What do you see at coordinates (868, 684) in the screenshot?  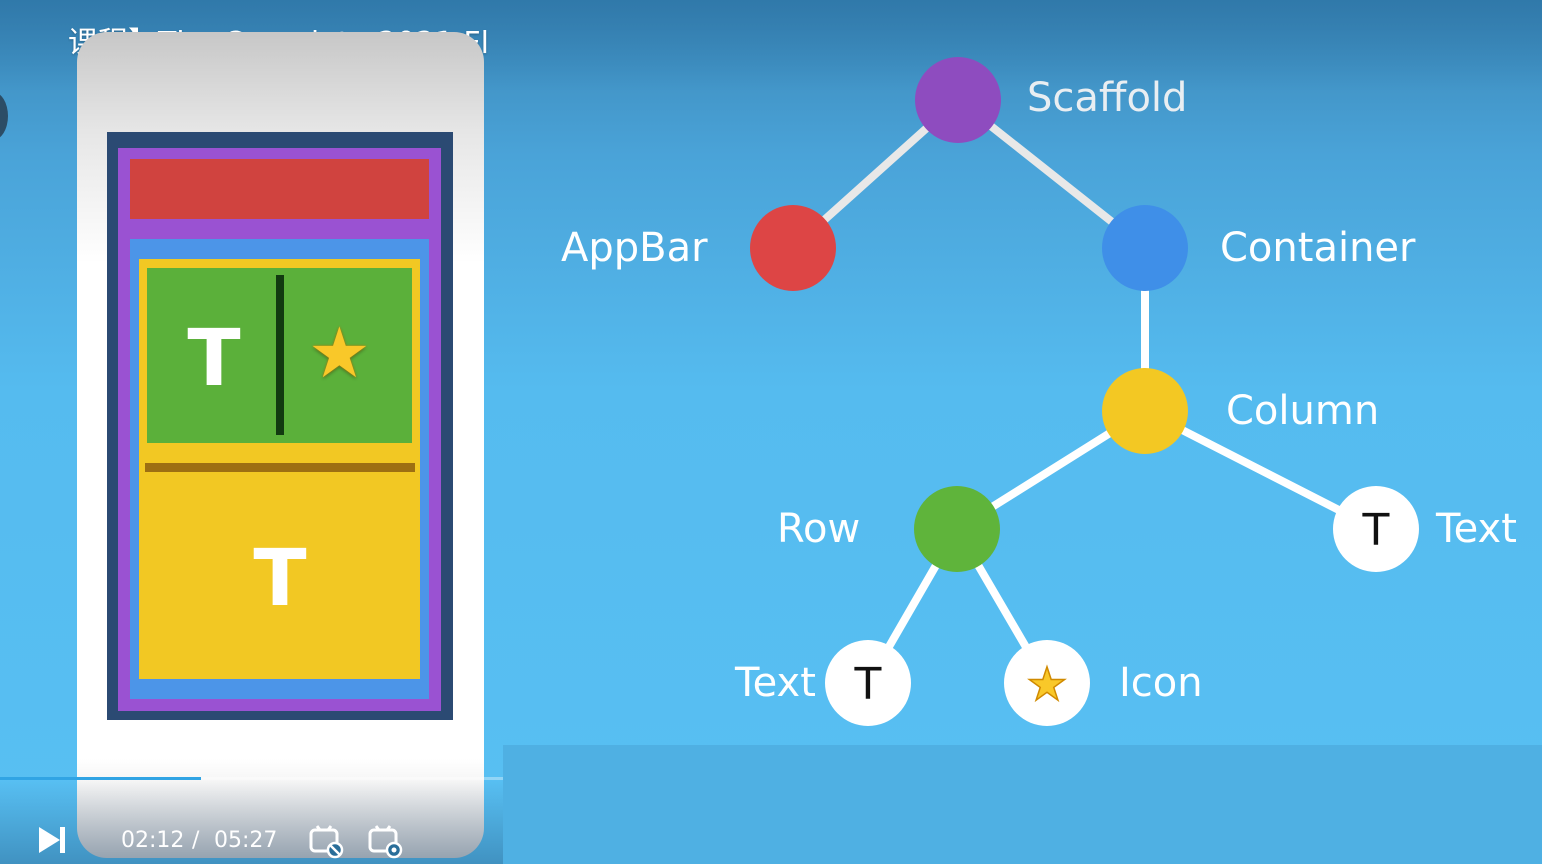 I see `node-text-left-glyph: T` at bounding box center [868, 684].